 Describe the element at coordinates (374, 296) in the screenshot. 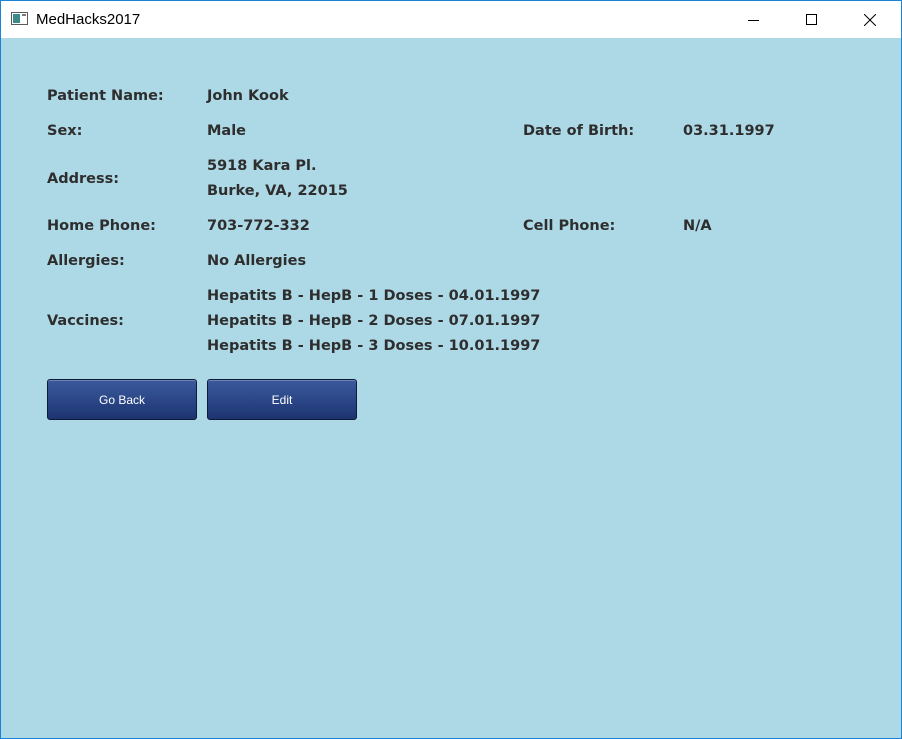

I see `vaccine-item: Hepatits B - HepB - 1 Doses - 04.01.1997` at that location.